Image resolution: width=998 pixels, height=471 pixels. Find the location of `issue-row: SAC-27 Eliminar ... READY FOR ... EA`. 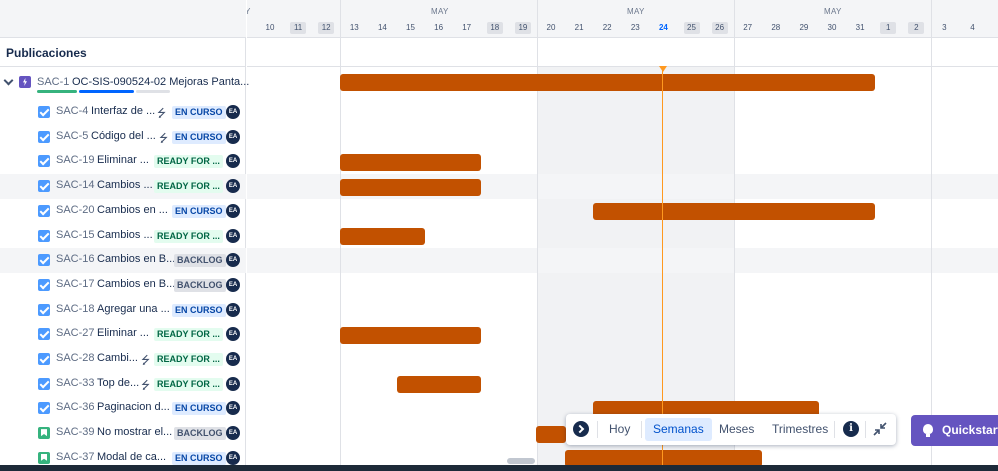

issue-row: SAC-27 Eliminar ... READY FOR ... EA is located at coordinates (123, 334).